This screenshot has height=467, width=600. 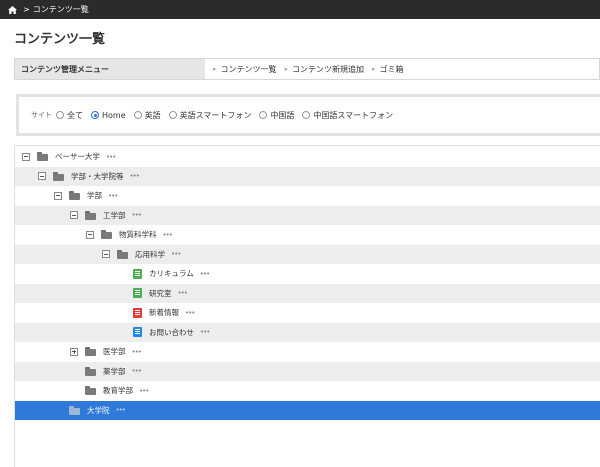 What do you see at coordinates (391, 69) in the screenshot?
I see `menu-link-label: ゴミ箱` at bounding box center [391, 69].